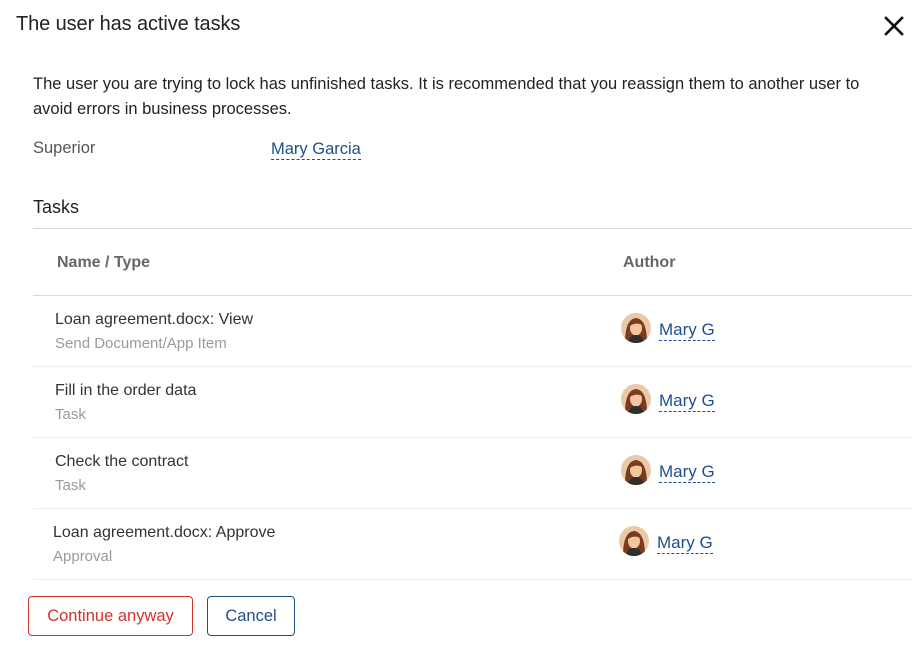  Describe the element at coordinates (894, 26) in the screenshot. I see `close-icon` at that location.